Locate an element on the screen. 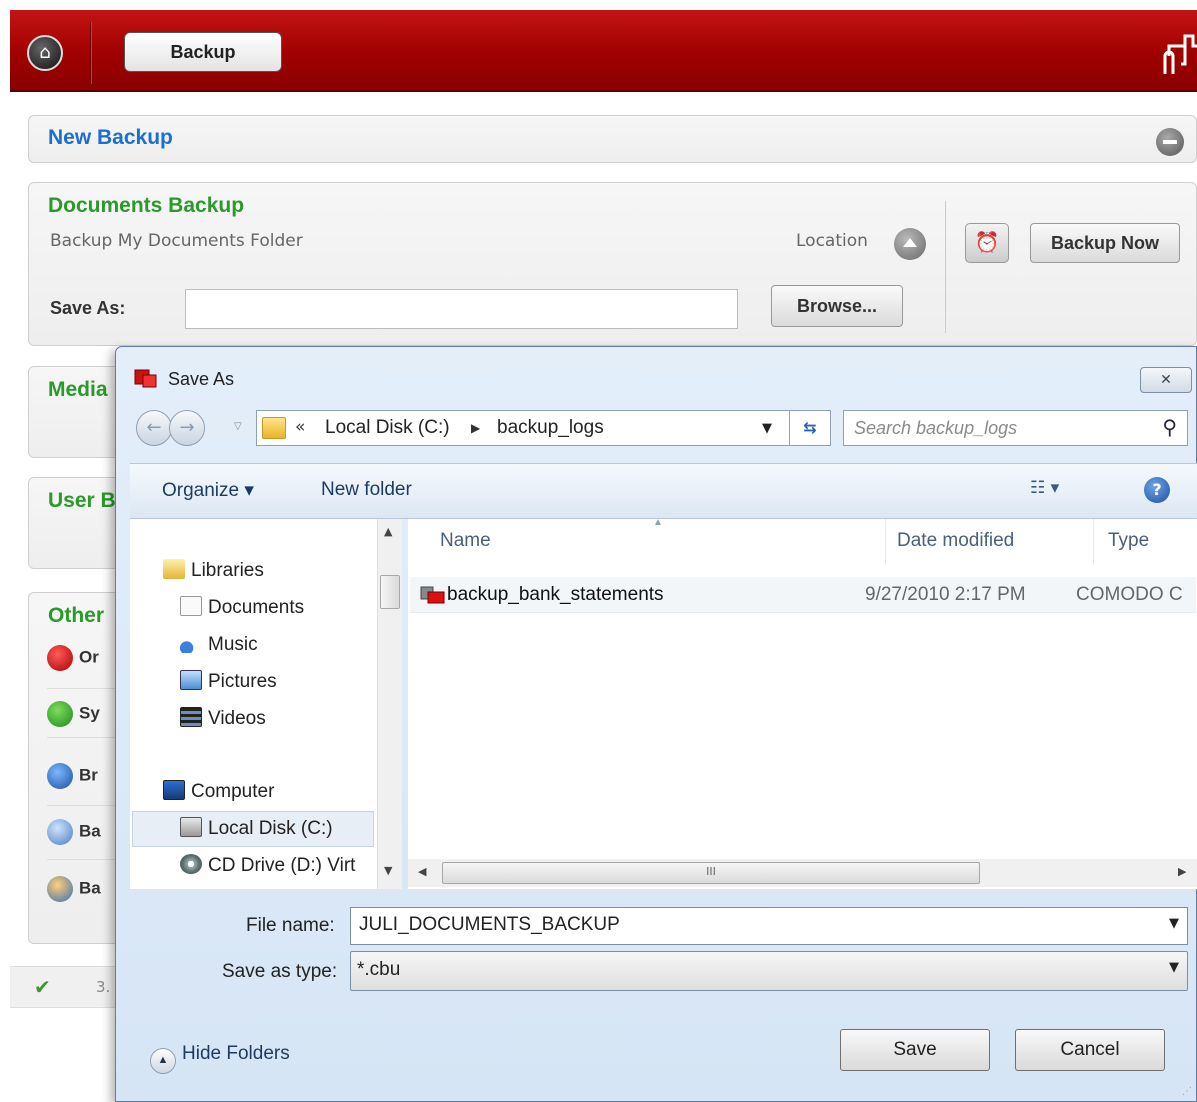 This screenshot has width=1197, height=1102. scroll-right-icon: ▶ is located at coordinates (1182, 871).